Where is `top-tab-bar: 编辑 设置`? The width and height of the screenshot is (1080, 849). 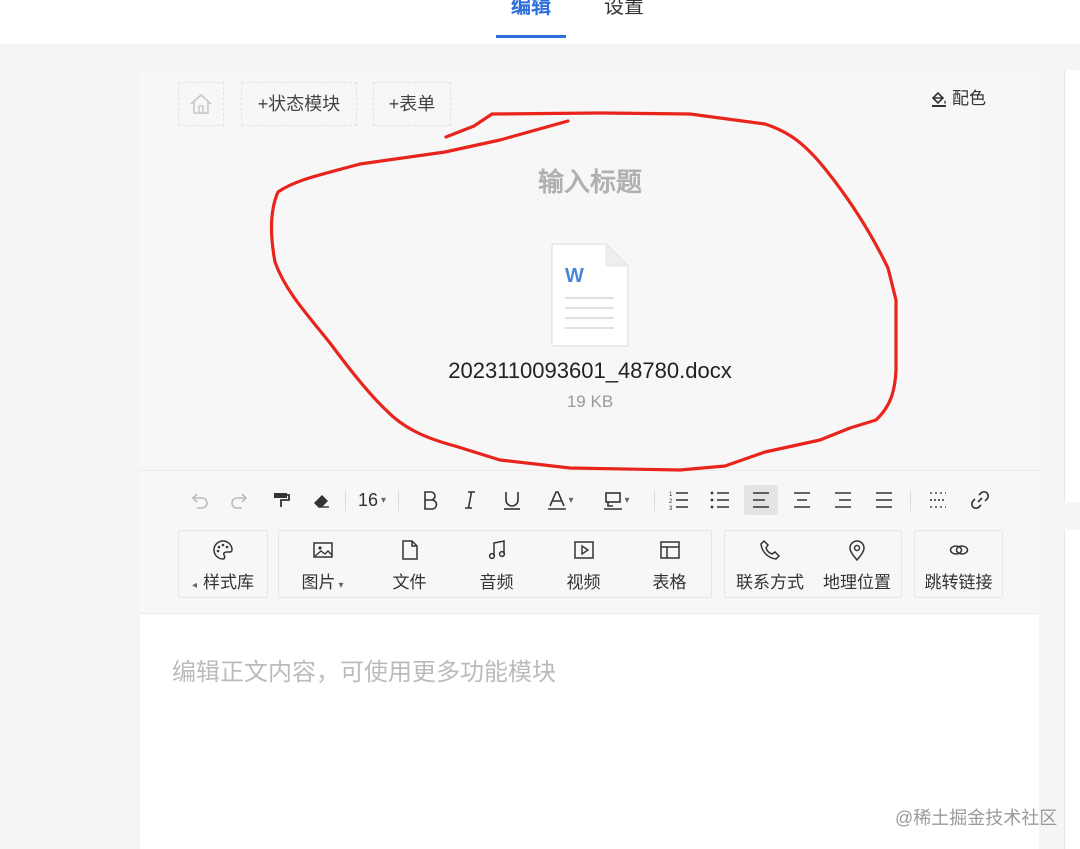 top-tab-bar: 编辑 设置 is located at coordinates (540, 22).